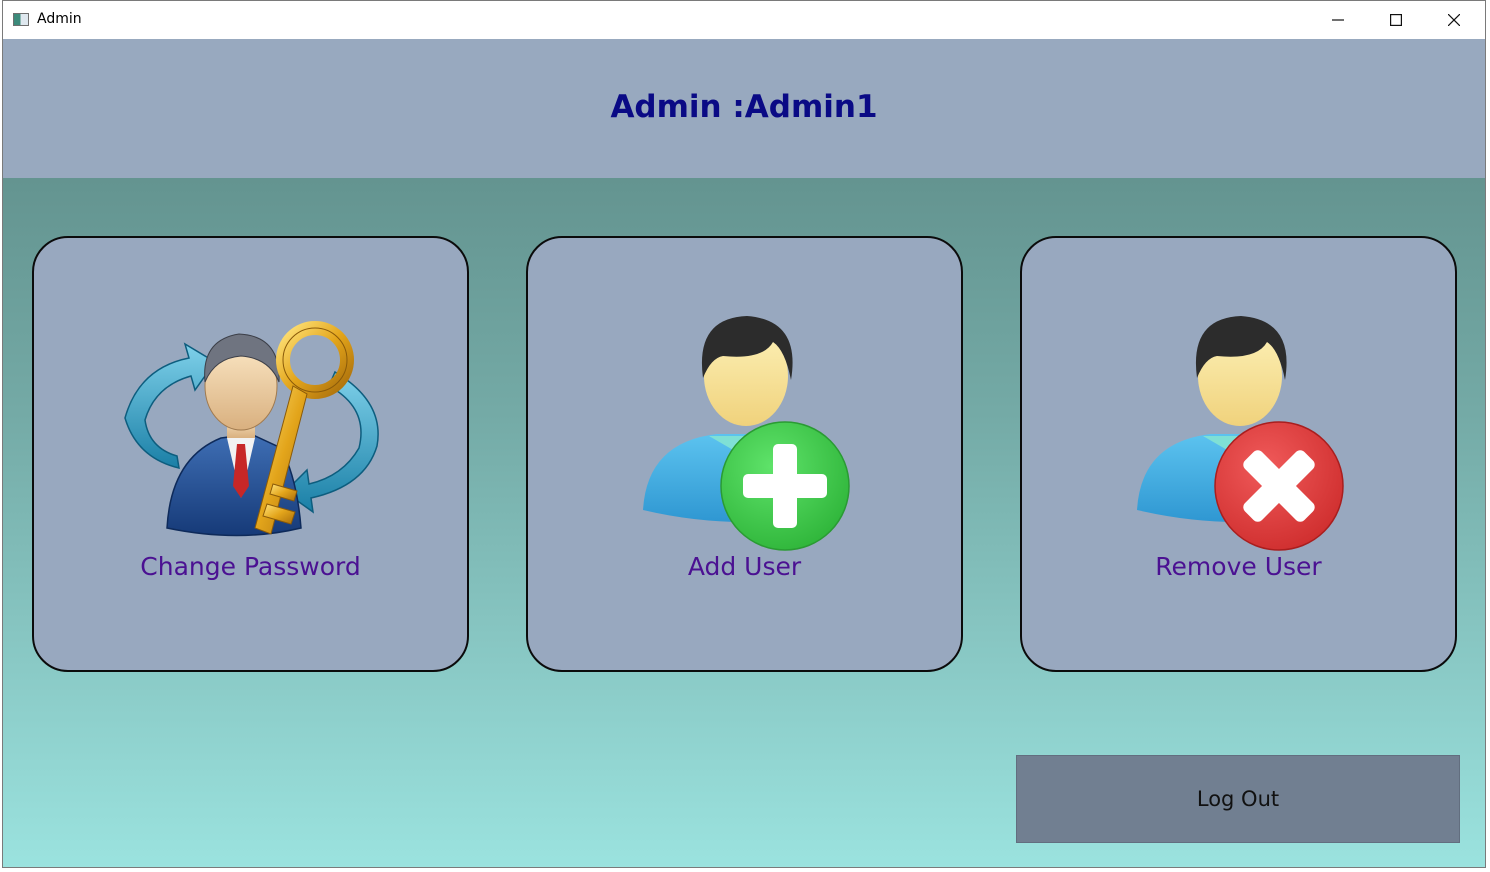 This screenshot has width=1490, height=872. What do you see at coordinates (744, 566) in the screenshot?
I see `add-user-label: Add User` at bounding box center [744, 566].